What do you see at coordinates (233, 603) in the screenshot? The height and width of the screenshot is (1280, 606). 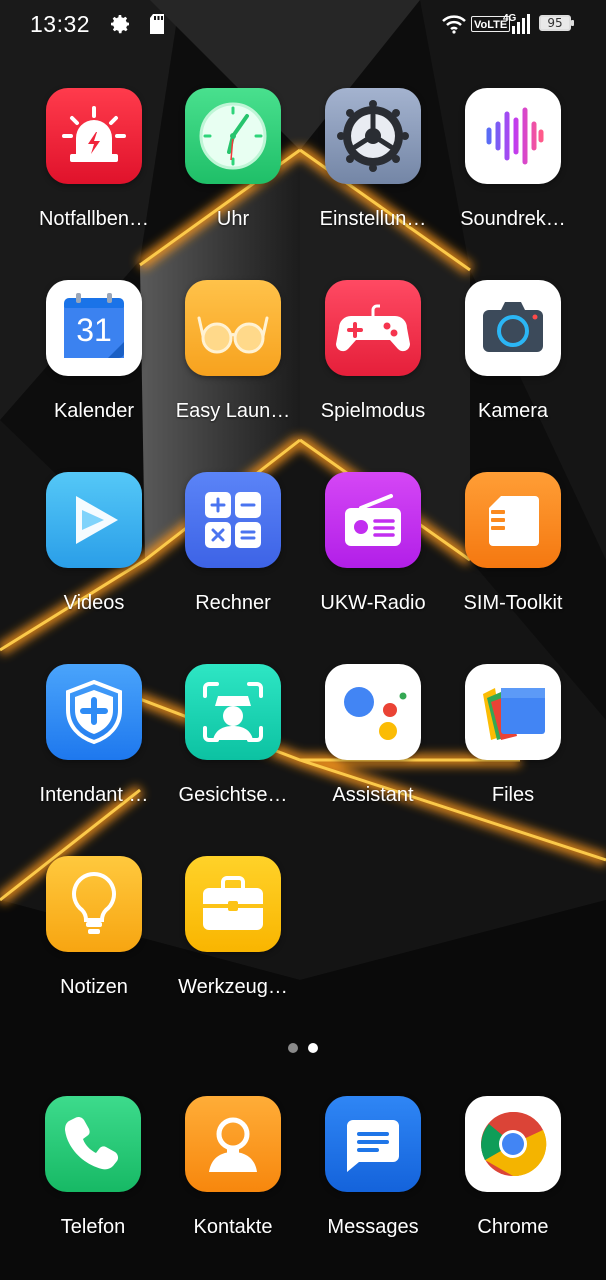 I see `app-label: Rechner` at bounding box center [233, 603].